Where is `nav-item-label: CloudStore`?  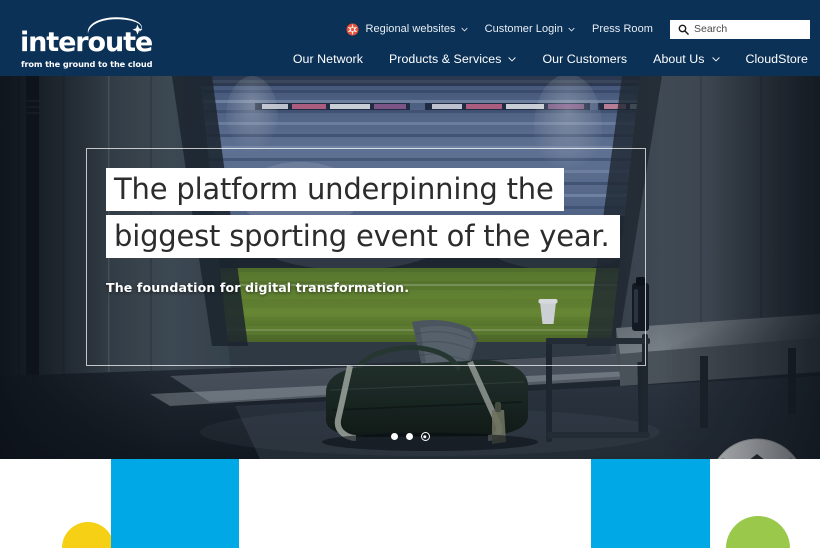
nav-item-label: CloudStore is located at coordinates (776, 59).